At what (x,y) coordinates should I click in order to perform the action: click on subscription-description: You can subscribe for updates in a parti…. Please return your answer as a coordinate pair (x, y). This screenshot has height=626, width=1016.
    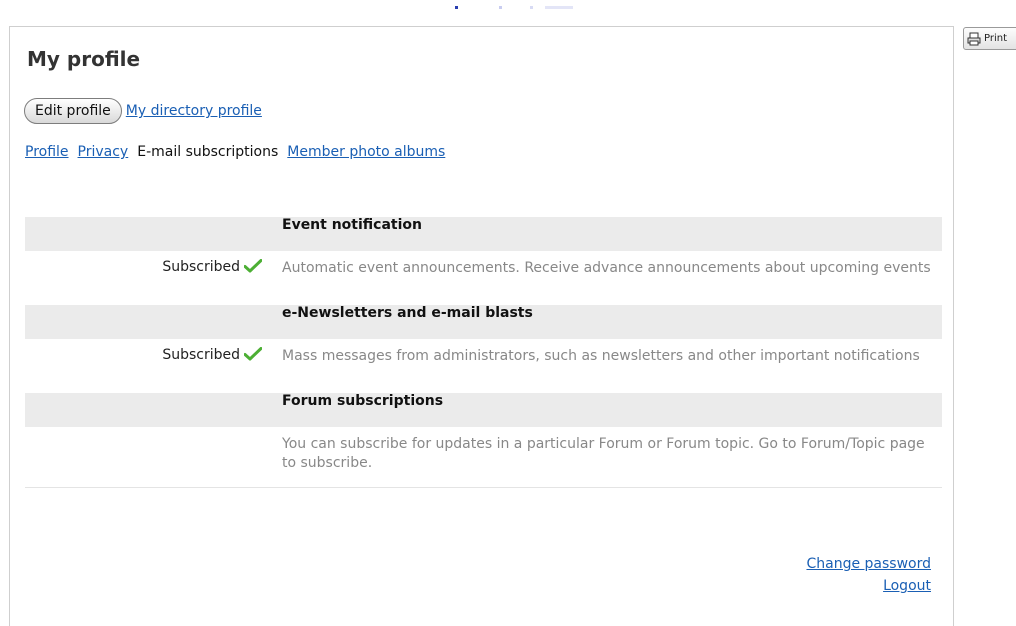
    Looking at the image, I should click on (611, 457).